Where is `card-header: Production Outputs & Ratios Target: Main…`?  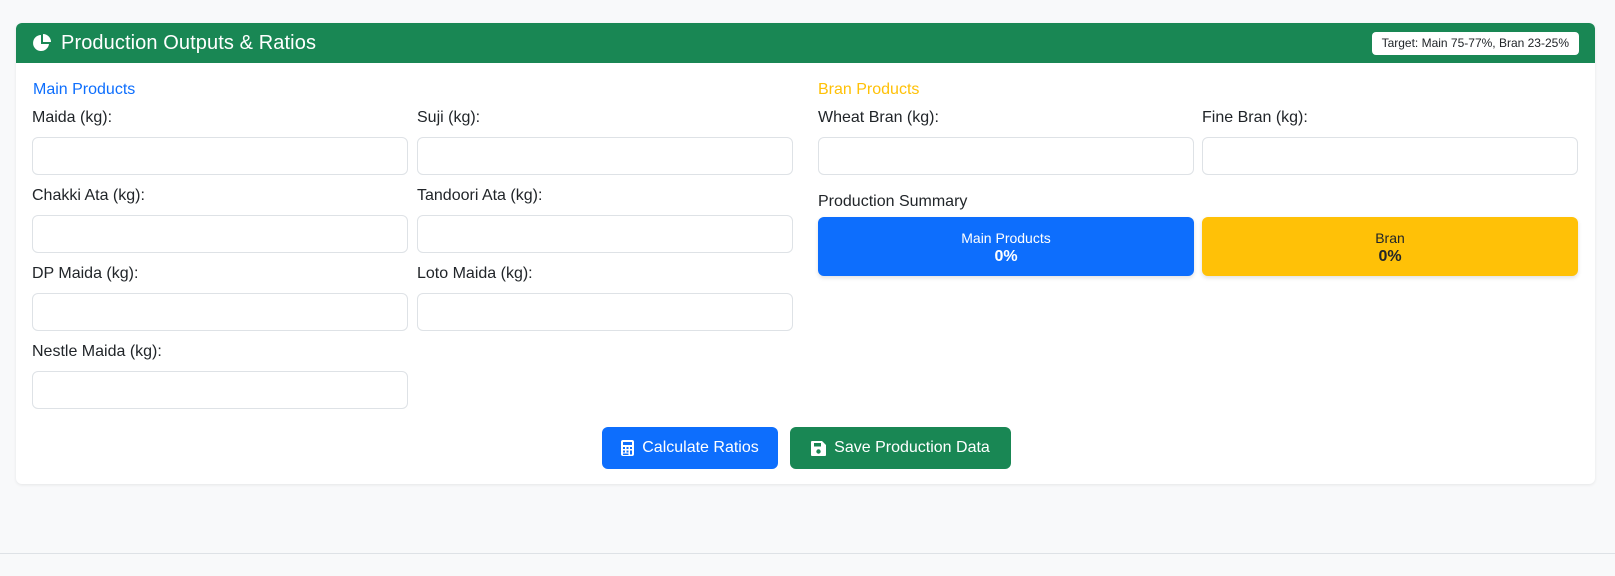 card-header: Production Outputs & Ratios Target: Main… is located at coordinates (805, 43).